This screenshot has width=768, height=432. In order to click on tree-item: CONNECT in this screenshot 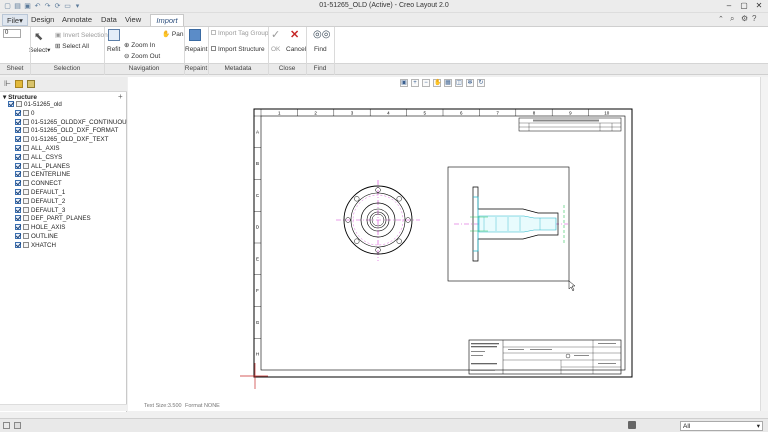, I will do `click(38, 184)`.